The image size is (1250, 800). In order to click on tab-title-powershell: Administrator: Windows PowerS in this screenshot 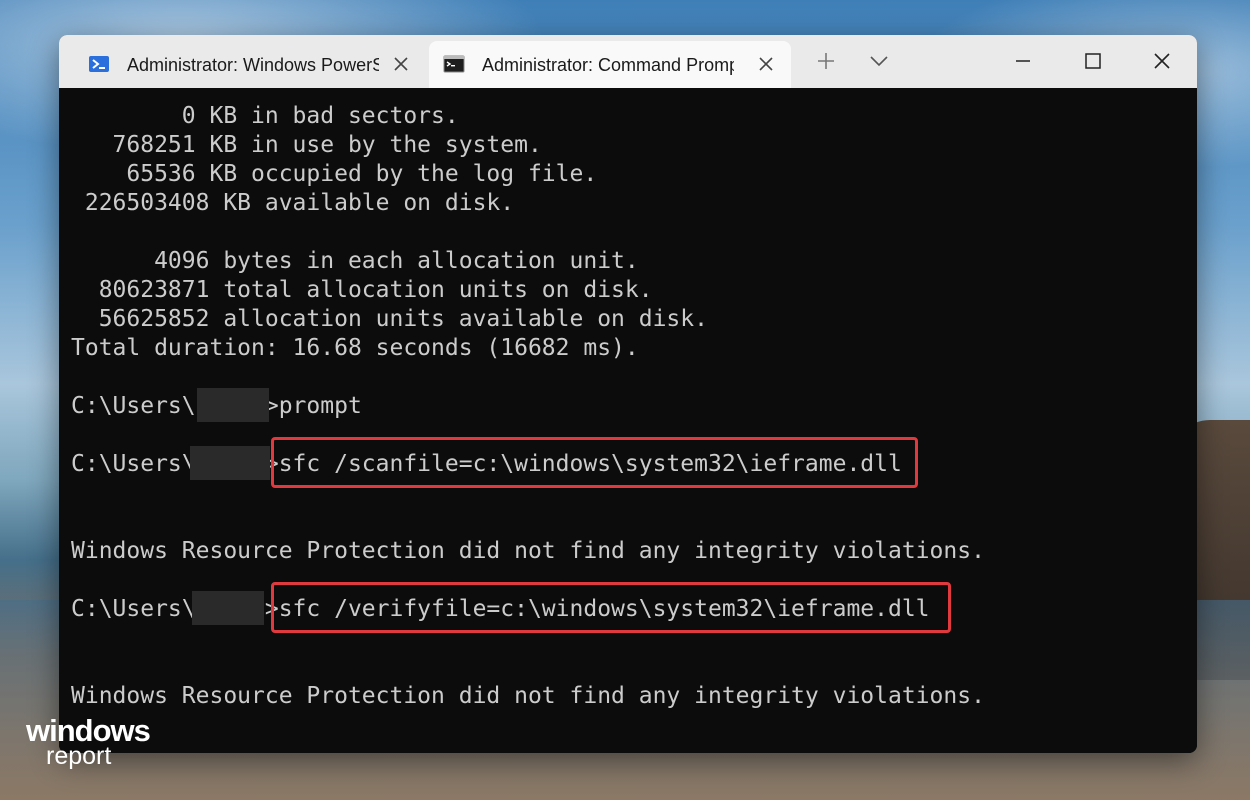, I will do `click(253, 65)`.